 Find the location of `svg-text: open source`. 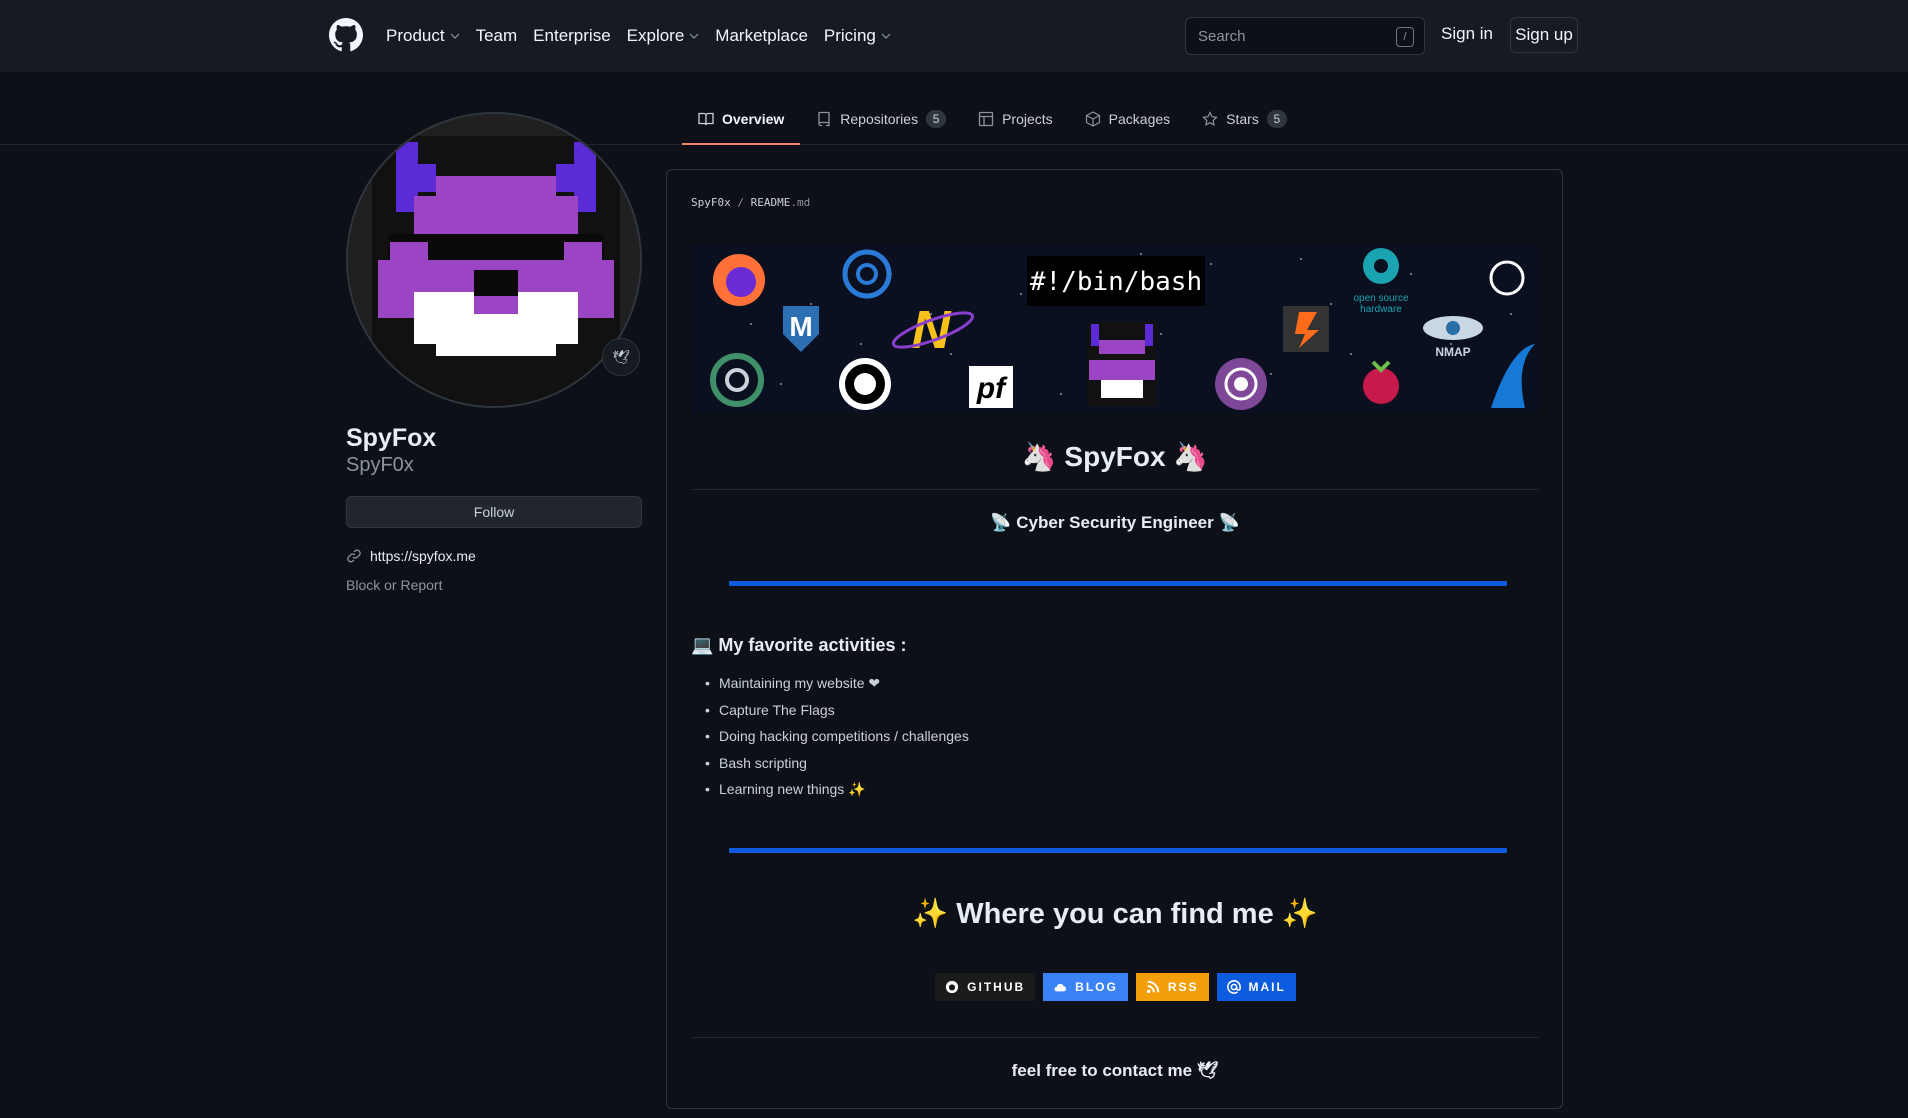

svg-text: open source is located at coordinates (1380, 298).